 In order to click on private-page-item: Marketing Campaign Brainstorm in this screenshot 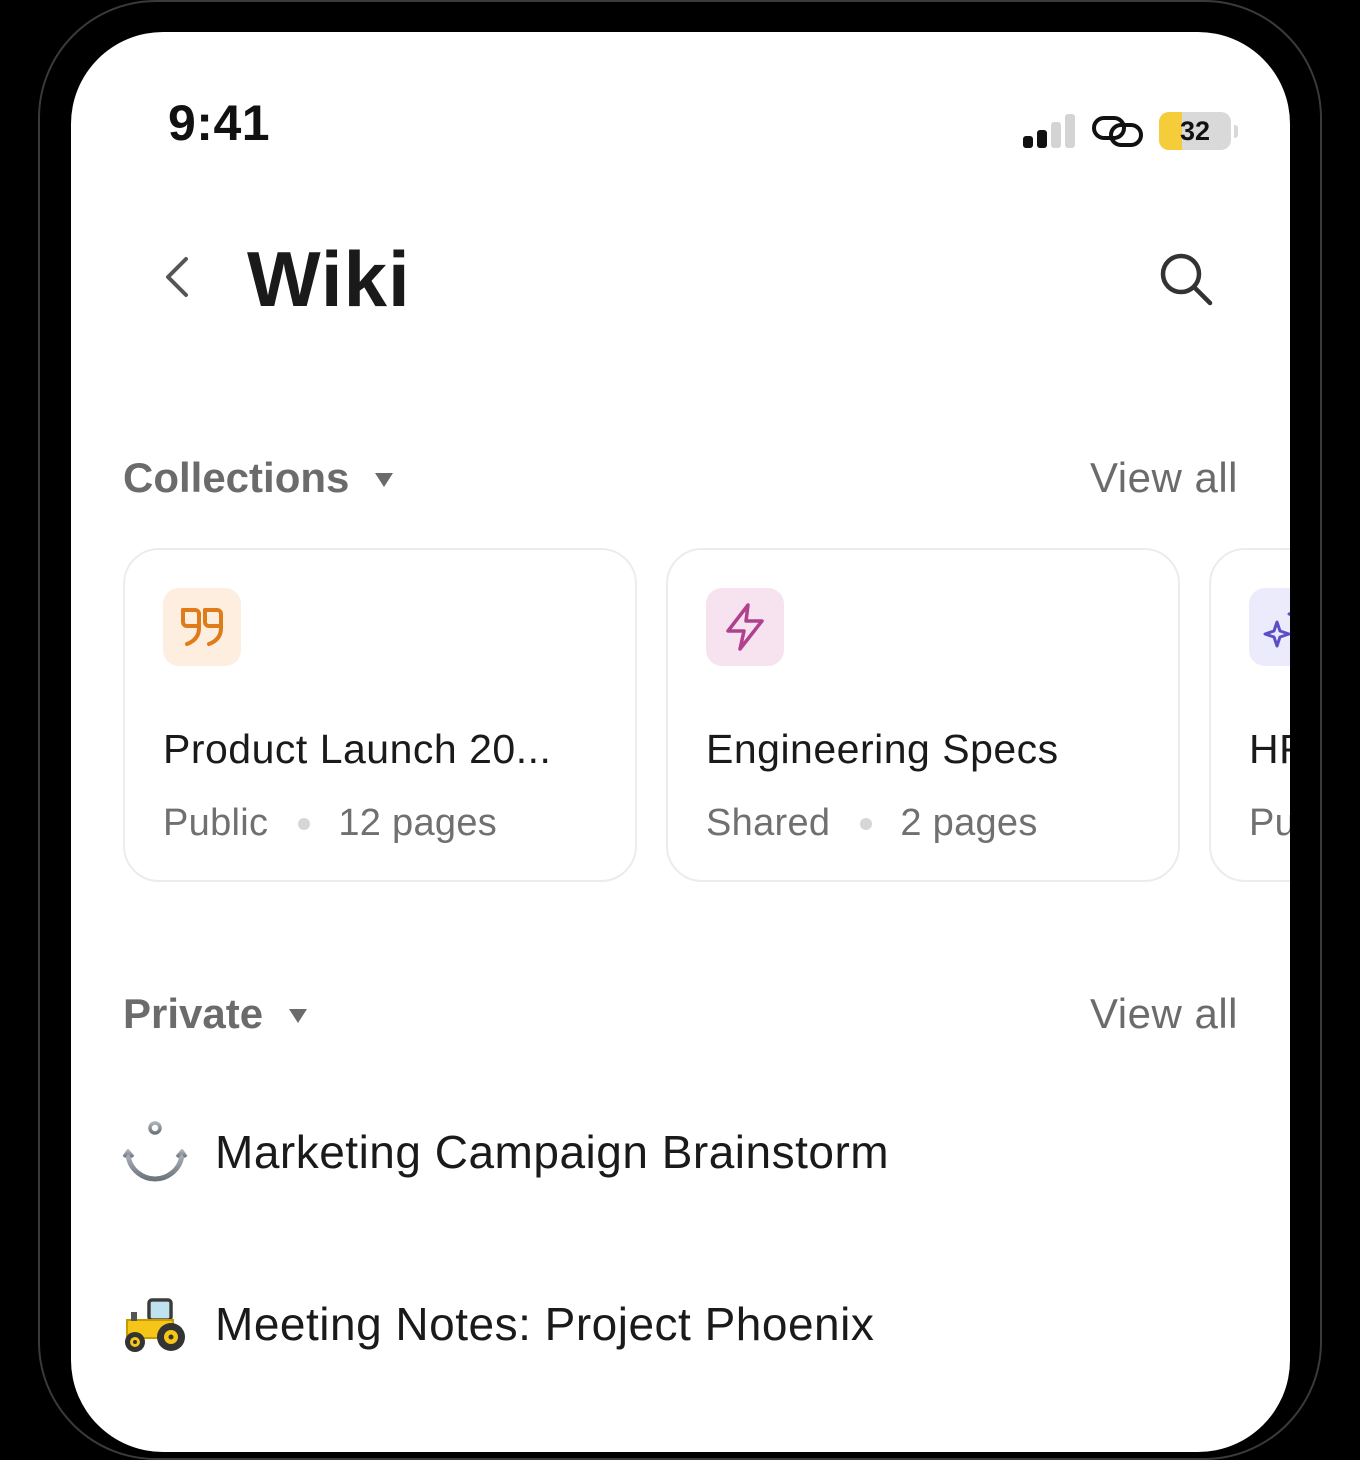, I will do `click(505, 1152)`.